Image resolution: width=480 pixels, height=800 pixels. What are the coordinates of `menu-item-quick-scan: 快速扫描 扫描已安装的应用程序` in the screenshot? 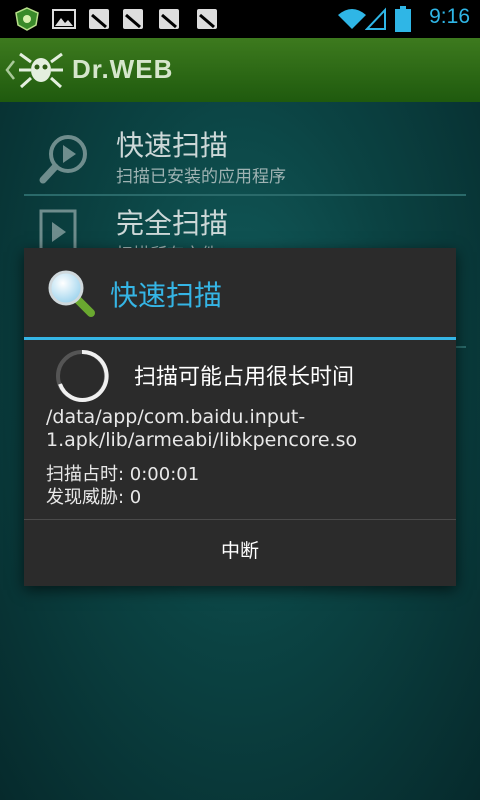 It's located at (245, 156).